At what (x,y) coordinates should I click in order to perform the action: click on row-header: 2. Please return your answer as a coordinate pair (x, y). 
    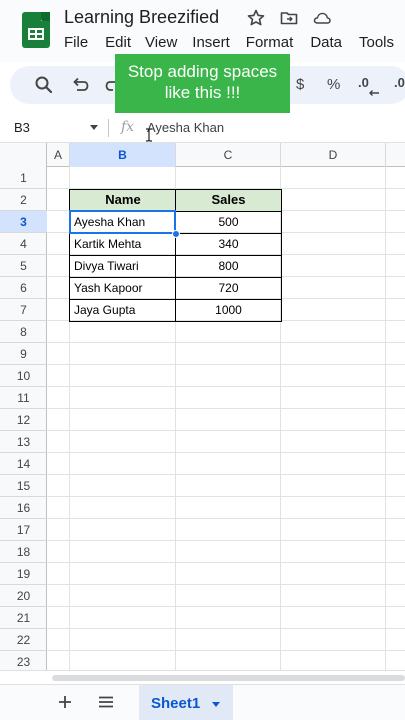
    Looking at the image, I should click on (23, 200).